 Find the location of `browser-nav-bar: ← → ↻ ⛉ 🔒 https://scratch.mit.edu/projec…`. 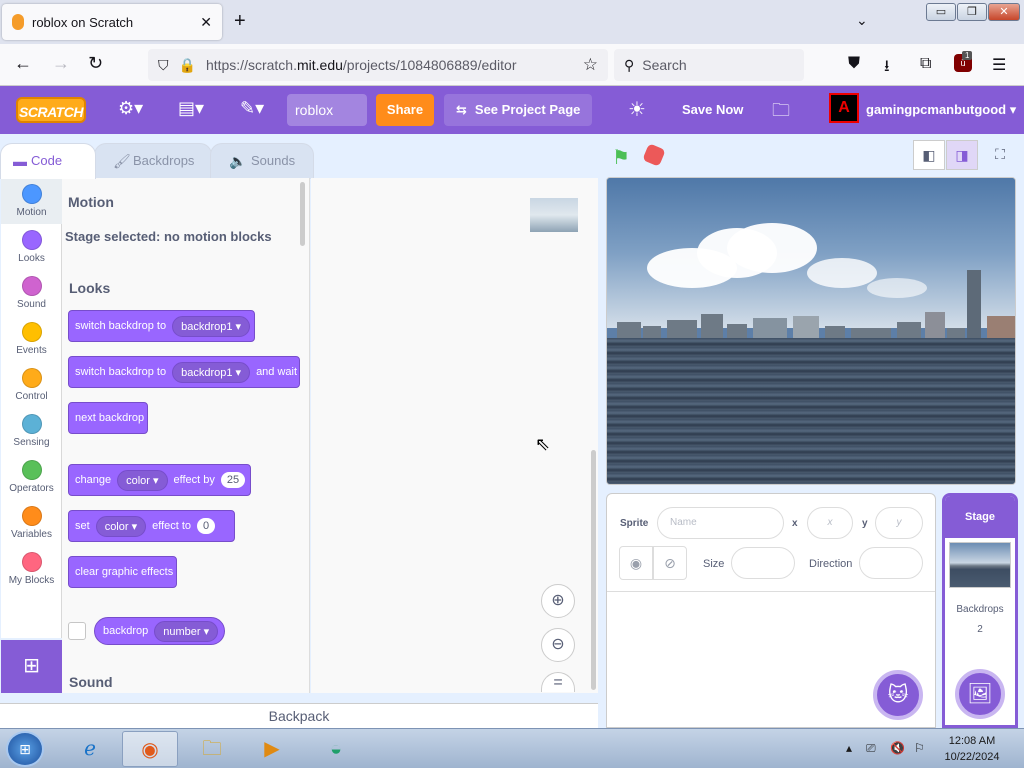

browser-nav-bar: ← → ↻ ⛉ 🔒 https://scratch.mit.edu/projec… is located at coordinates (512, 65).